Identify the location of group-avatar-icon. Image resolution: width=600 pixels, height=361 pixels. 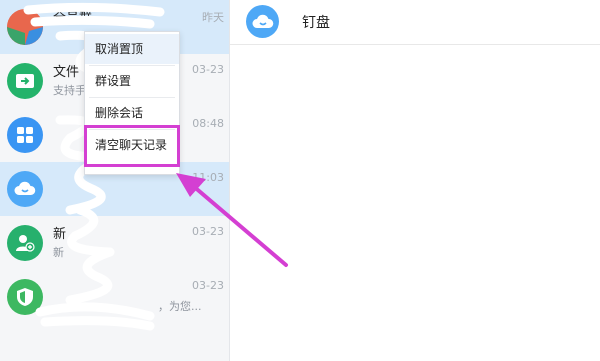
(25, 27).